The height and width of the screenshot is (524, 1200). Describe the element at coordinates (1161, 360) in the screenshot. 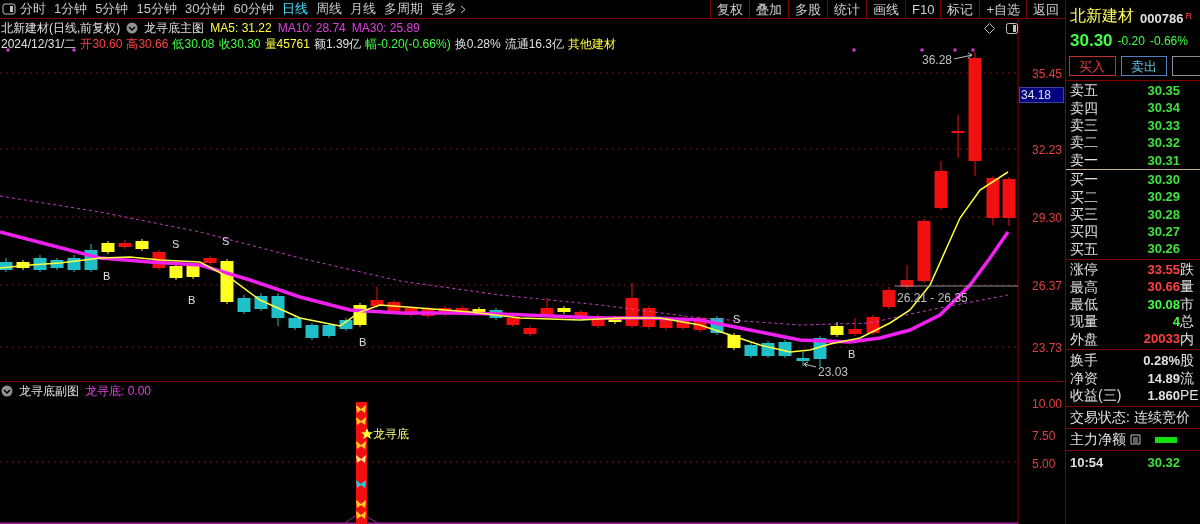

I see `row-value: 0.28%` at that location.